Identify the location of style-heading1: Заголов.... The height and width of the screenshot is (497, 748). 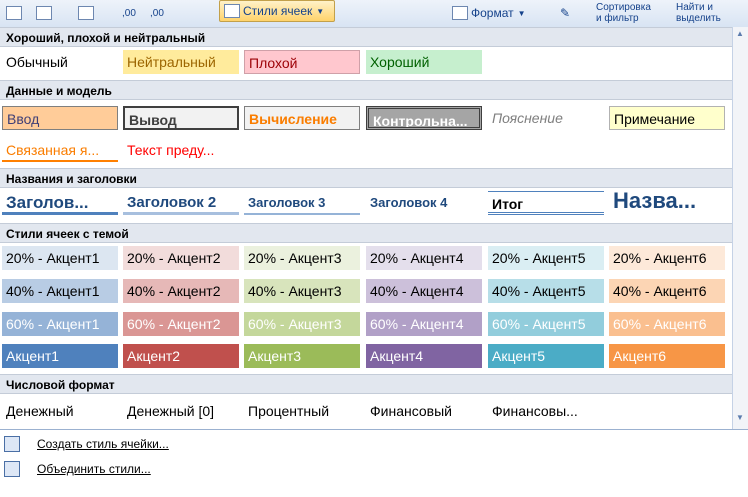
(60, 203).